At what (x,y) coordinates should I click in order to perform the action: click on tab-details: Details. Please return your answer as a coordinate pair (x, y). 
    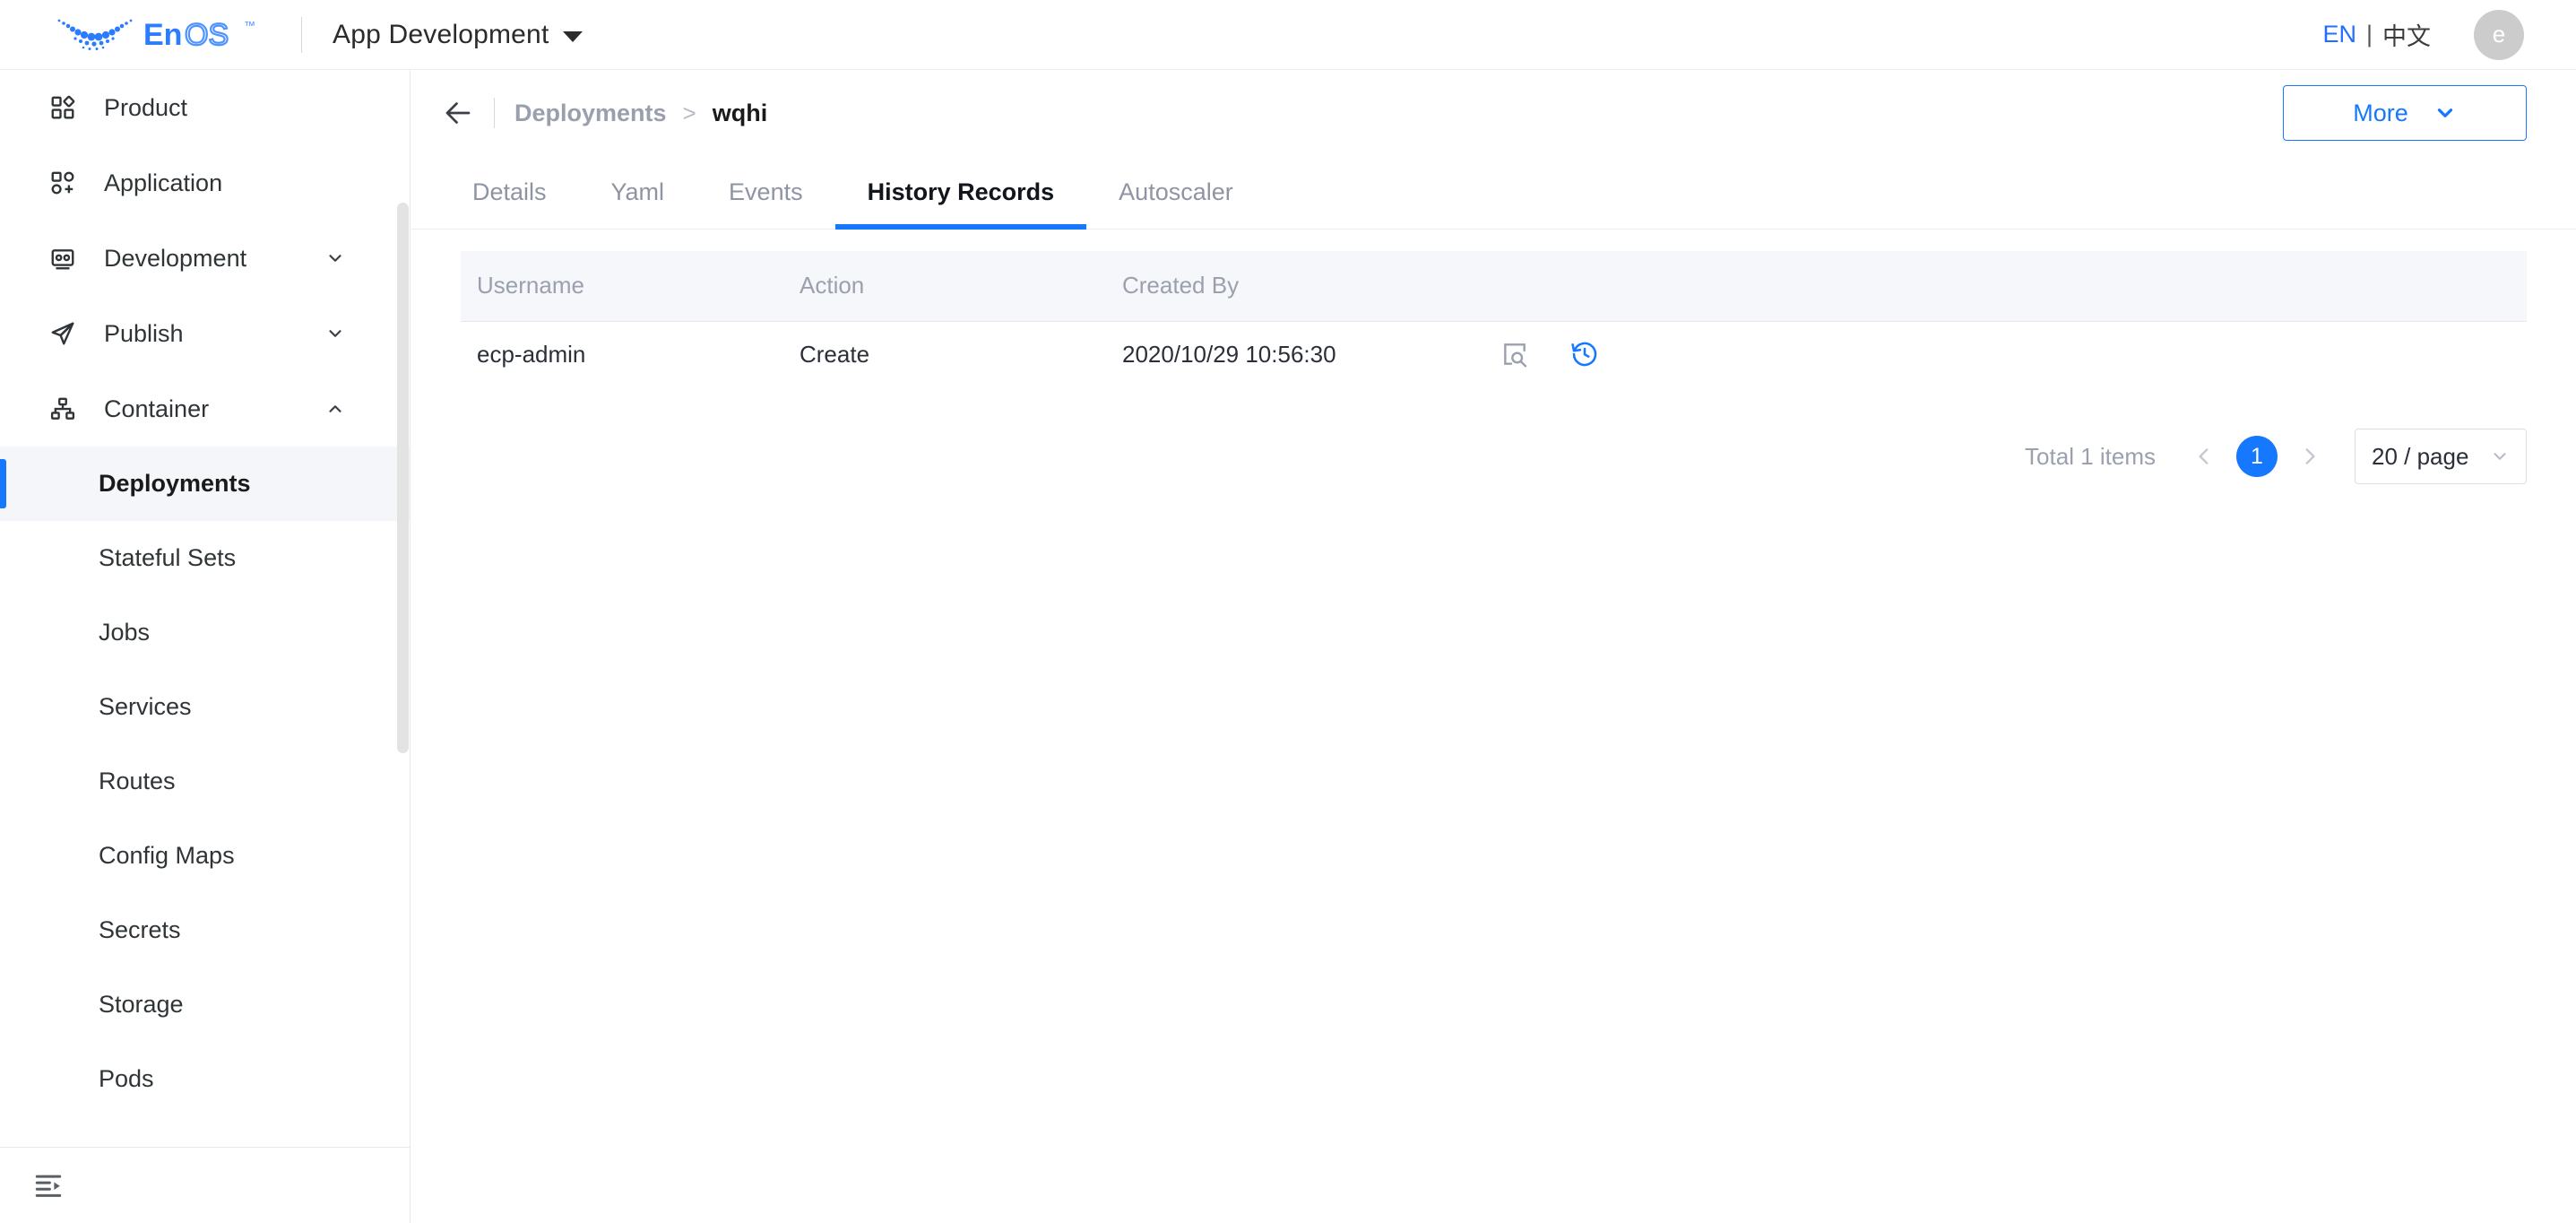
    Looking at the image, I should click on (509, 192).